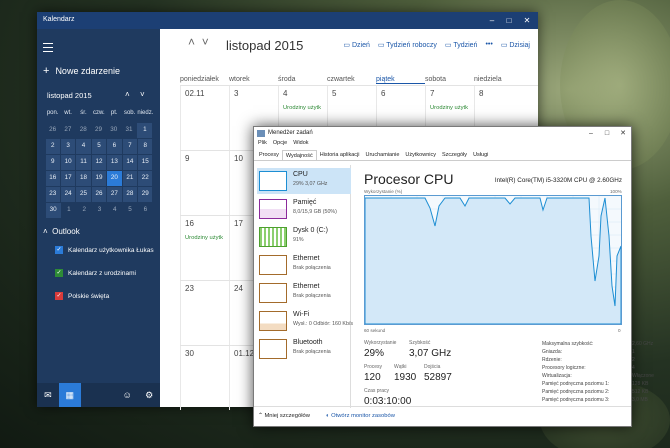 This screenshot has width=670, height=448. I want to click on today-button: ▭ Dzisiaj, so click(515, 45).